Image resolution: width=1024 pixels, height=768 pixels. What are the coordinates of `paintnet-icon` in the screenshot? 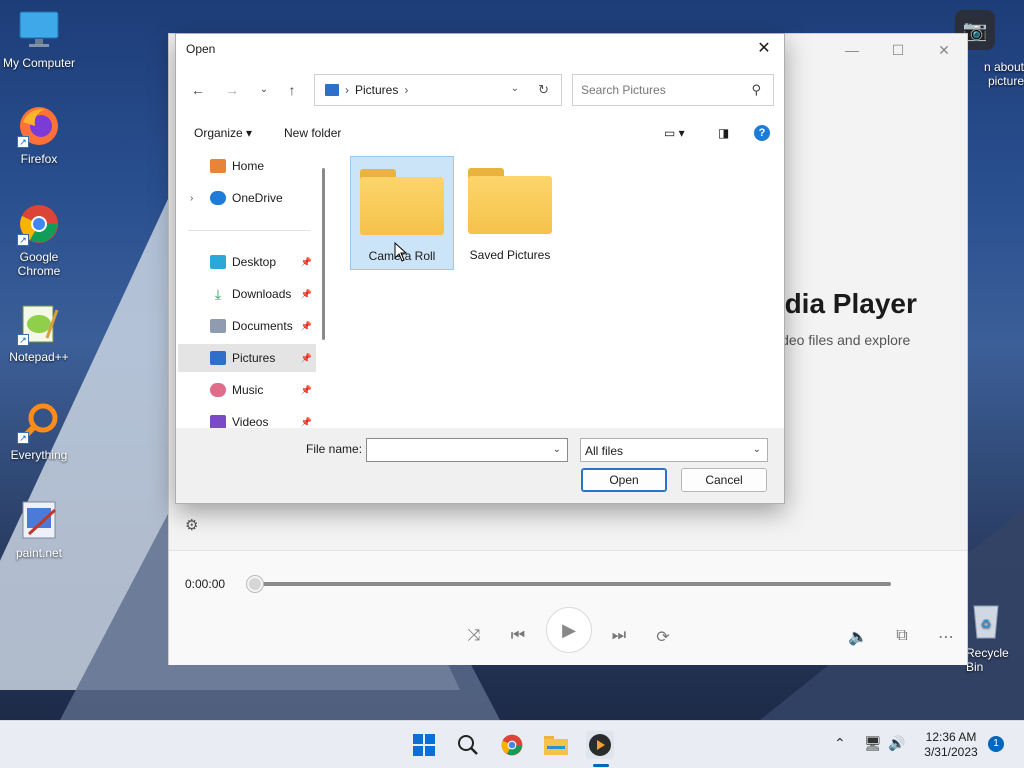 It's located at (39, 520).